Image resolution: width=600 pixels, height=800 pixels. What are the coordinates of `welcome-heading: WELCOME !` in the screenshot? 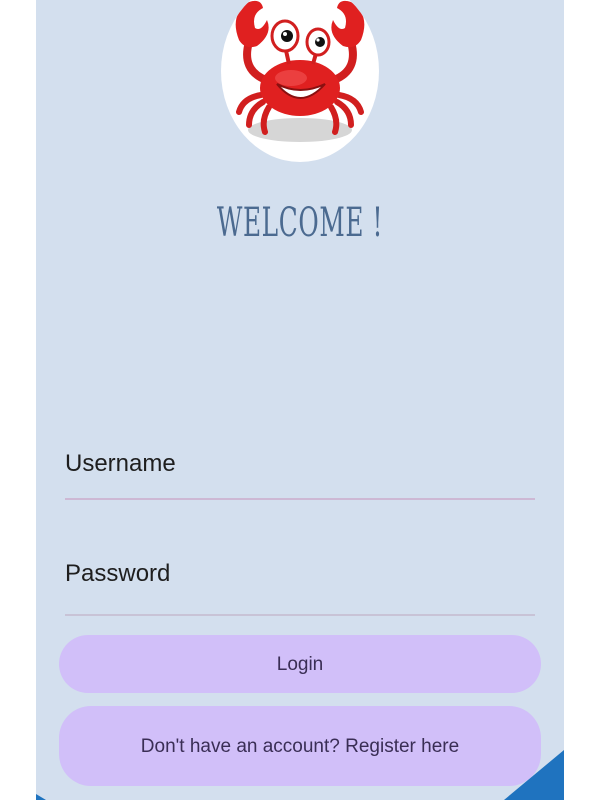 It's located at (300, 223).